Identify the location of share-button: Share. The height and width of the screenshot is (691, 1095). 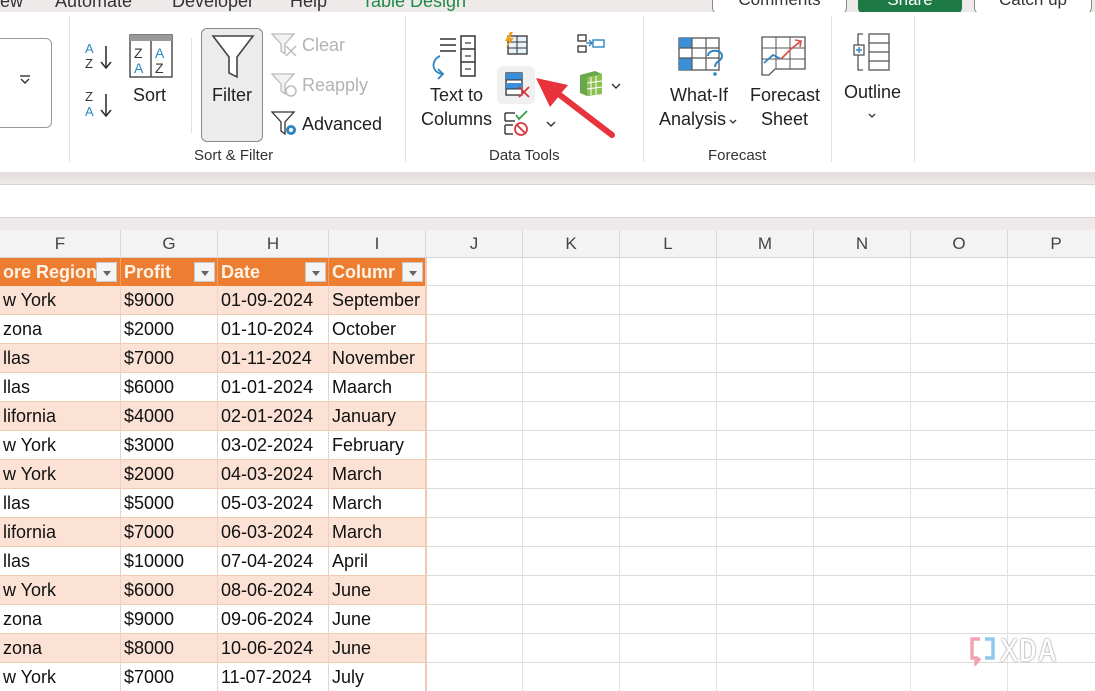
(910, 6).